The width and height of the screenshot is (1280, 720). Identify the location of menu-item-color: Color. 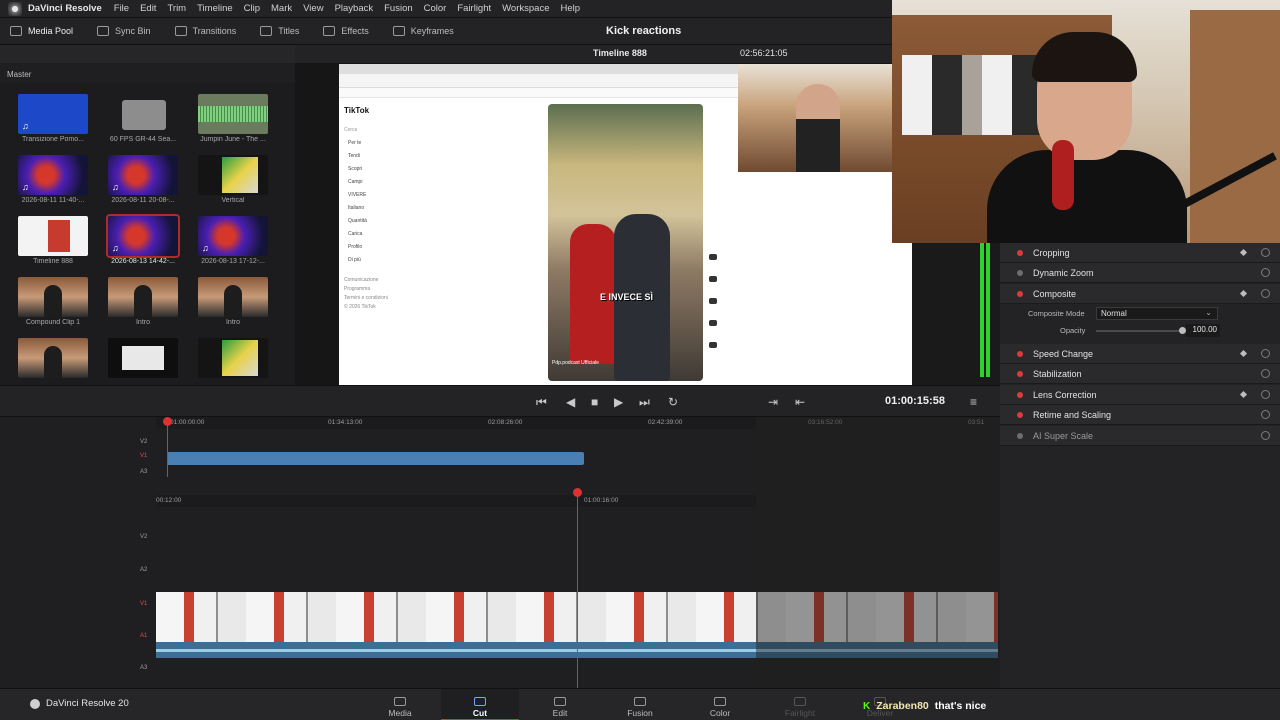
(435, 8).